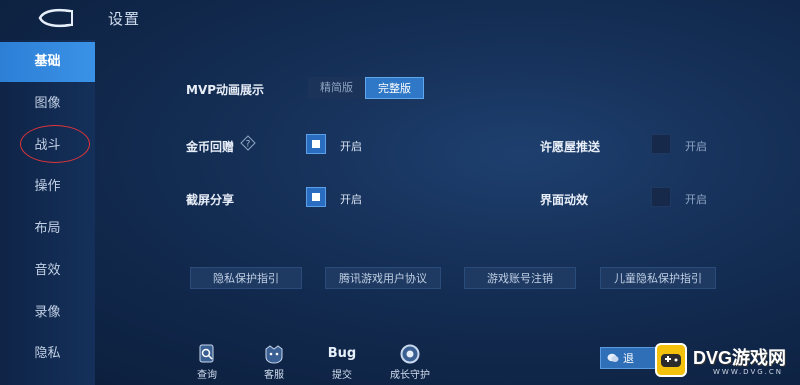 This screenshot has width=800, height=385. I want to click on wish-push-label: 许愿屋推送, so click(570, 147).